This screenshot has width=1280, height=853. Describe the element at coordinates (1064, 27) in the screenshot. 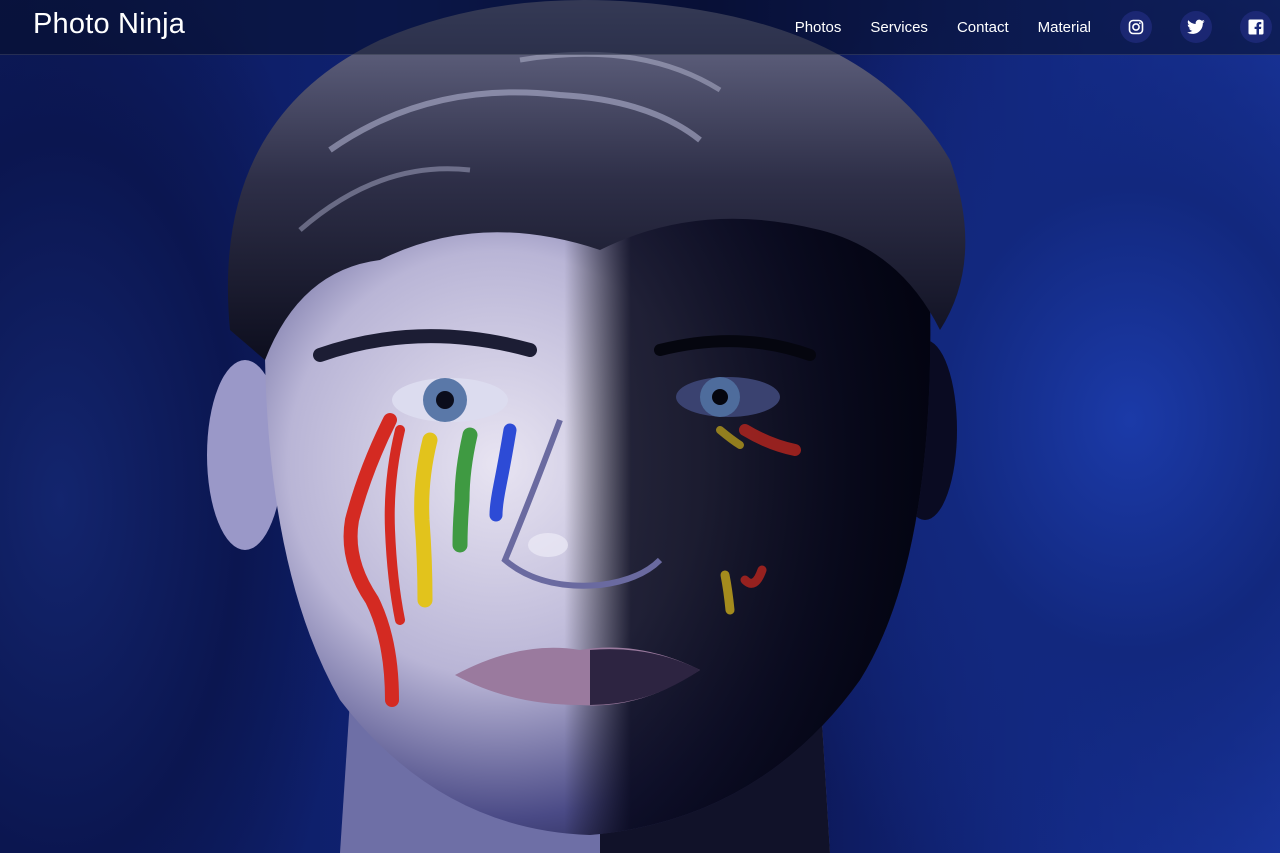

I see `nav-link-material: Material` at that location.